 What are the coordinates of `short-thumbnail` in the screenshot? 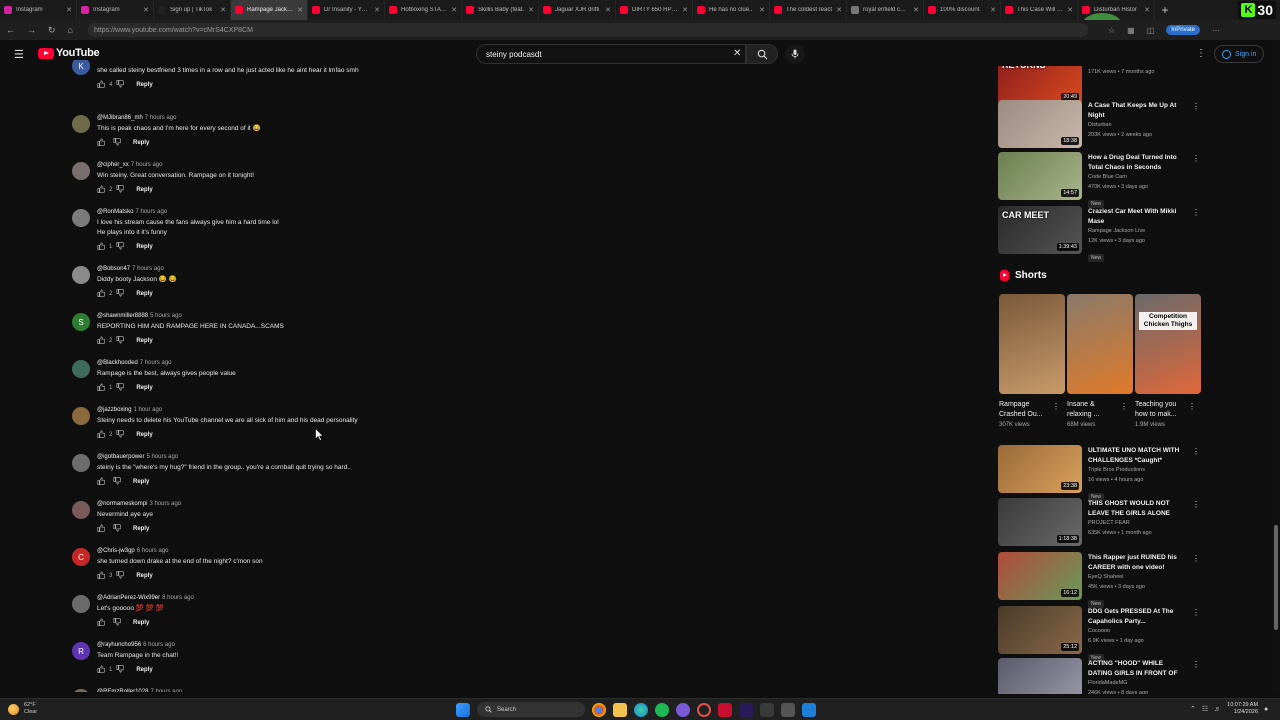 It's located at (1032, 344).